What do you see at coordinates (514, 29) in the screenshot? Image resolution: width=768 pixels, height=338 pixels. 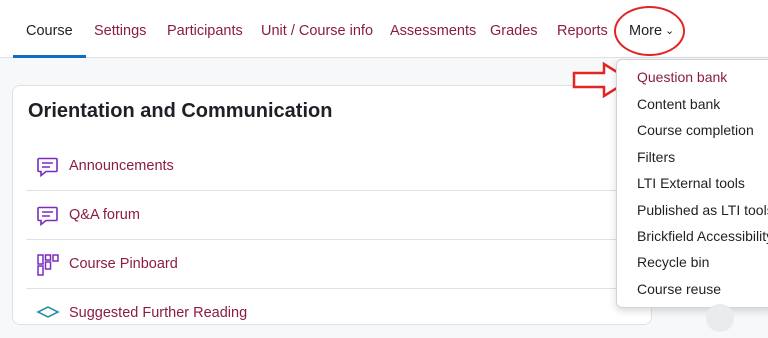 I see `tab-grades: Grades` at bounding box center [514, 29].